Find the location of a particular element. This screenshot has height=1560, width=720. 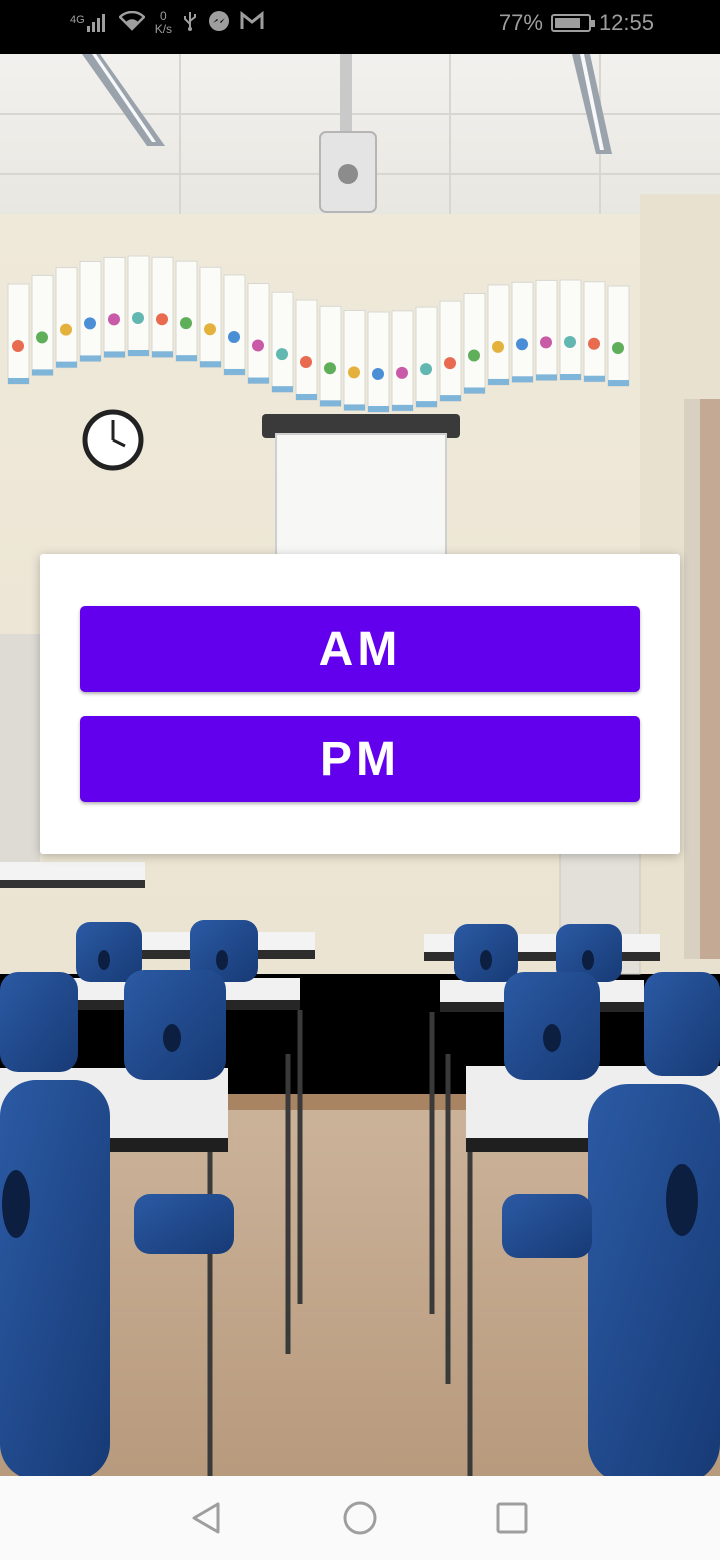

messenger-icon is located at coordinates (219, 23).